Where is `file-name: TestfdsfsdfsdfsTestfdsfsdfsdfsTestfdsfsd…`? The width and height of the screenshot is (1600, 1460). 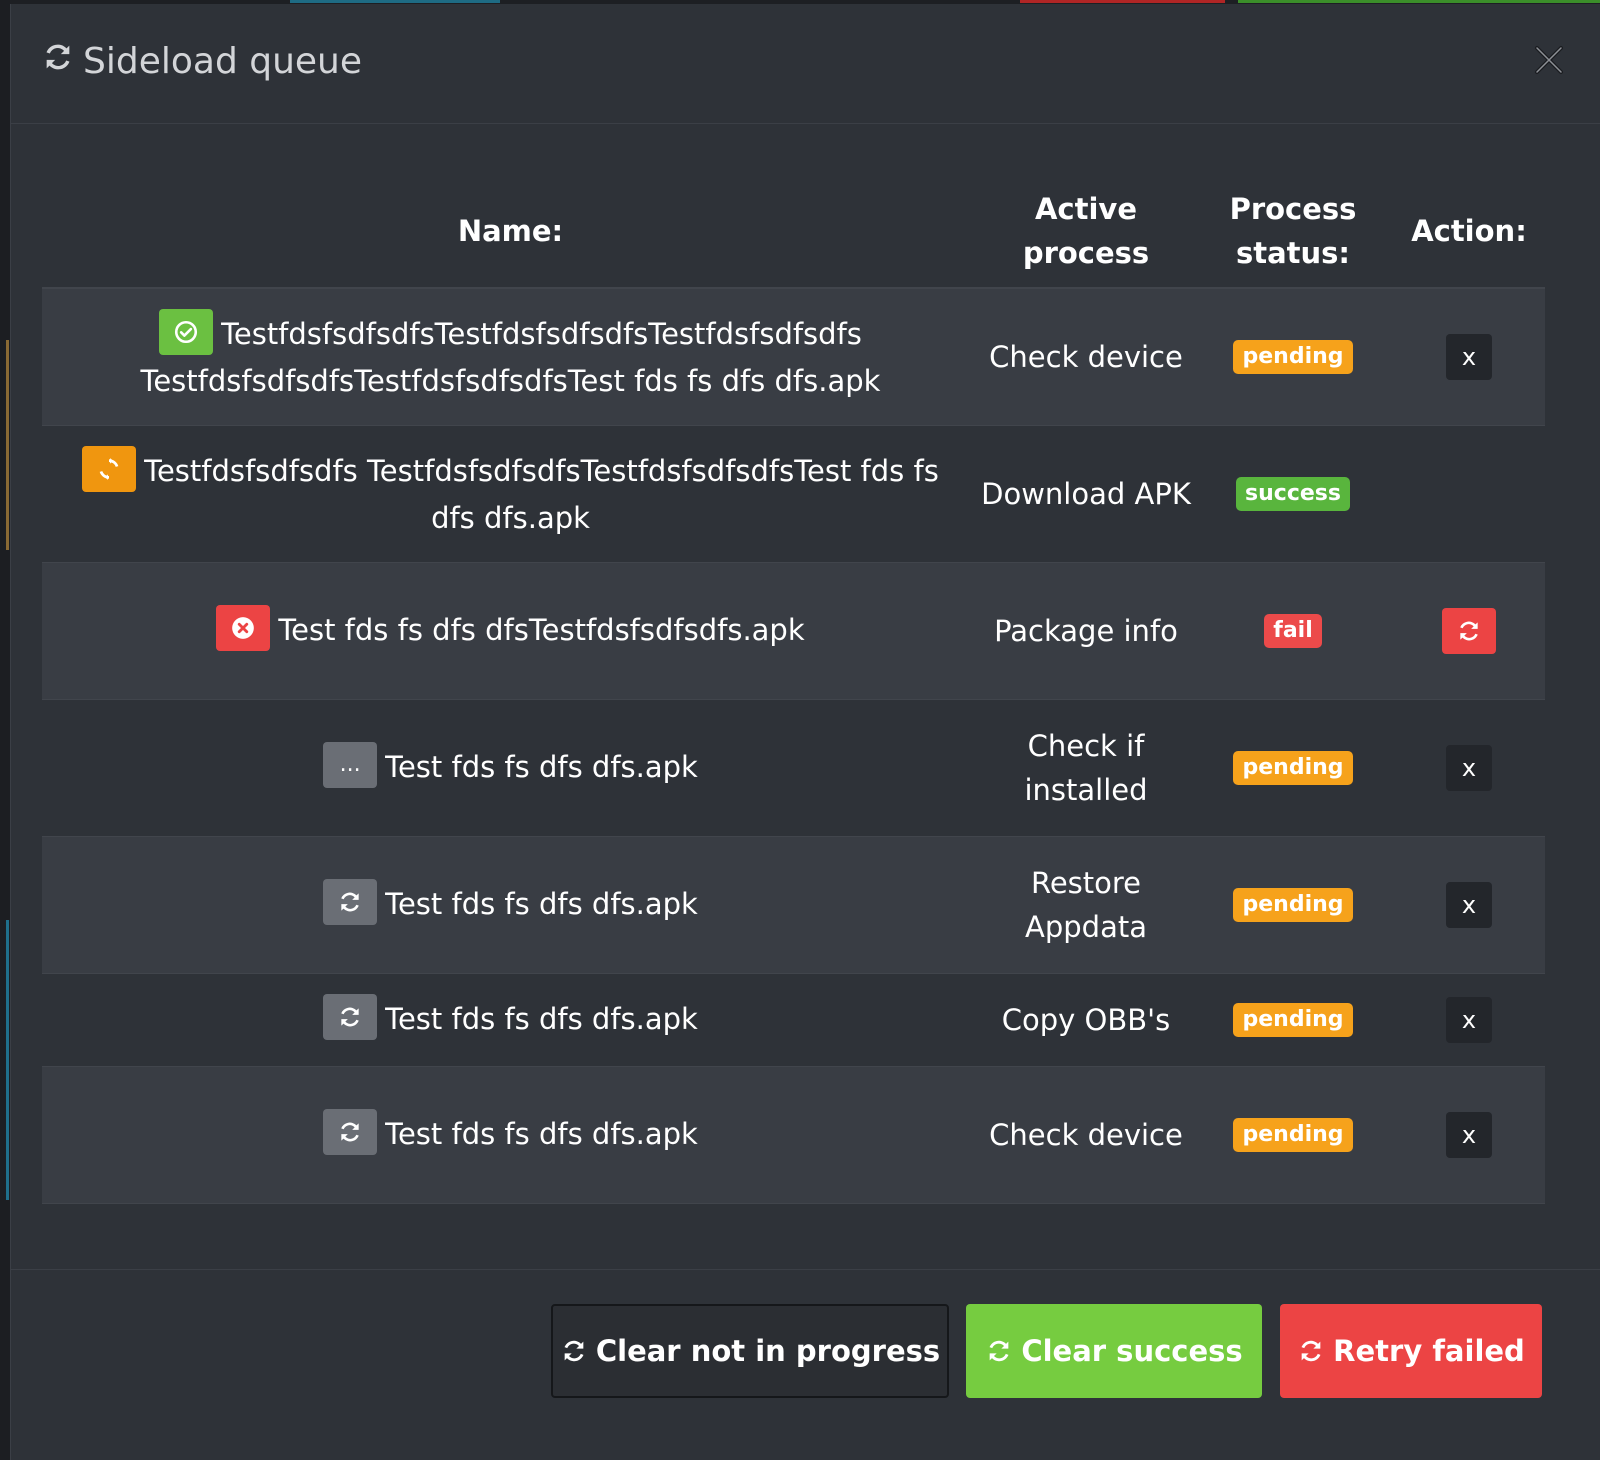 file-name: TestfdsfsdfsdfsTestfdsfsdfsdfsTestfdsfsd… is located at coordinates (510, 357).